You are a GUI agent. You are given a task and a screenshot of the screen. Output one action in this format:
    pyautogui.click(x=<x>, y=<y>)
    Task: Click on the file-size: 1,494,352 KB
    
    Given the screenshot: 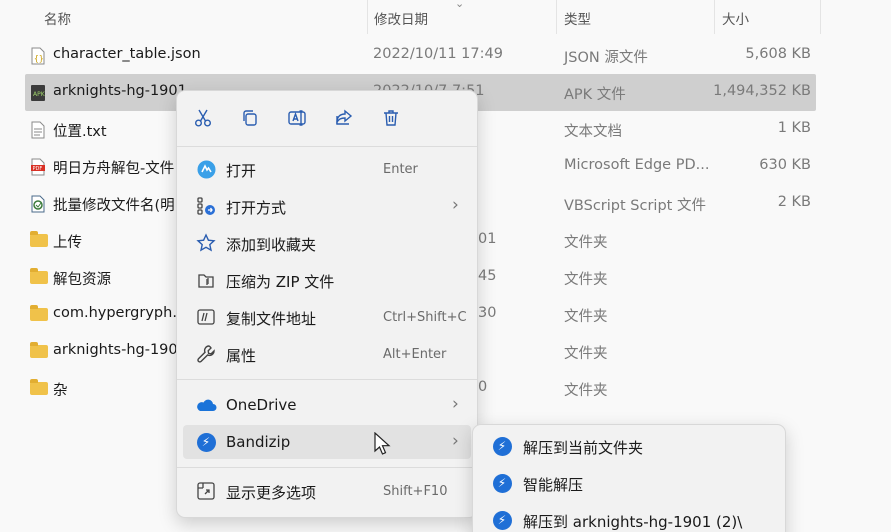 What is the action you would take?
    pyautogui.click(x=762, y=91)
    